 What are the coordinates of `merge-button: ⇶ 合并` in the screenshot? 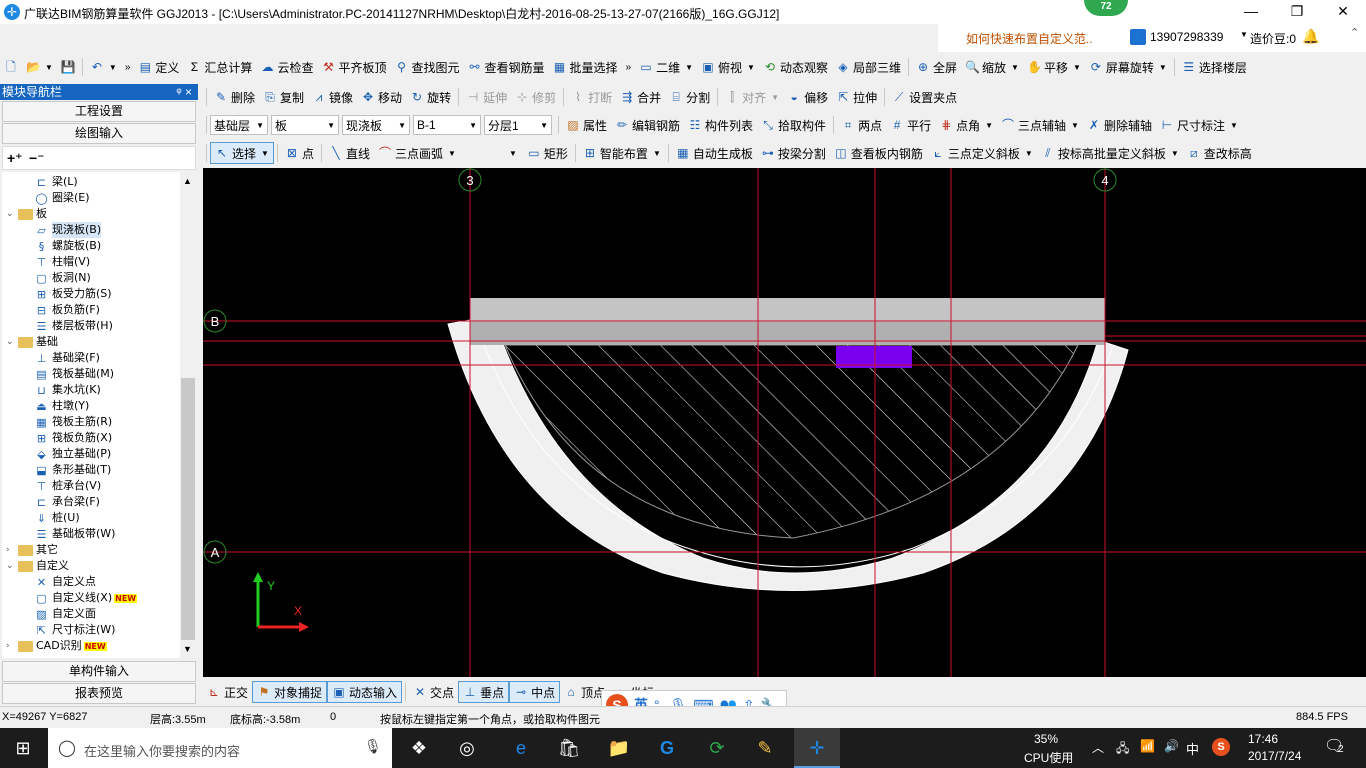 It's located at (640, 97).